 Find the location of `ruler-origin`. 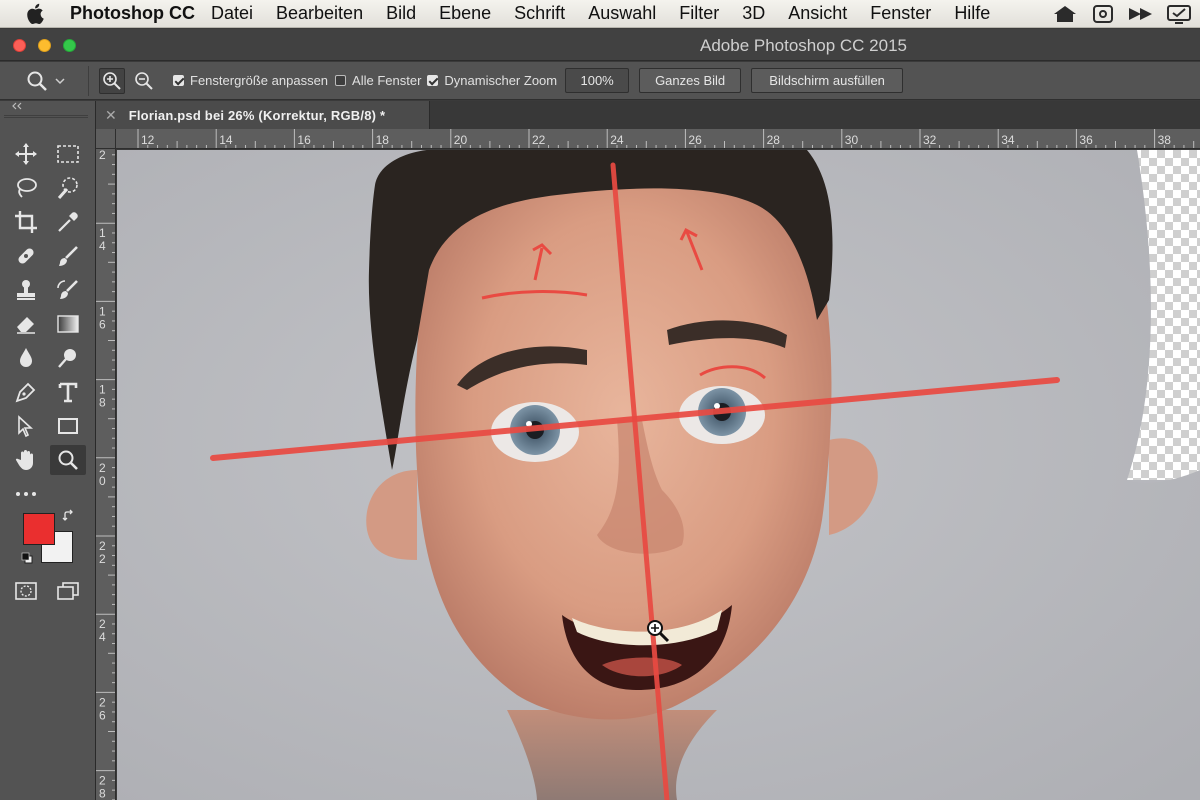

ruler-origin is located at coordinates (106, 139).